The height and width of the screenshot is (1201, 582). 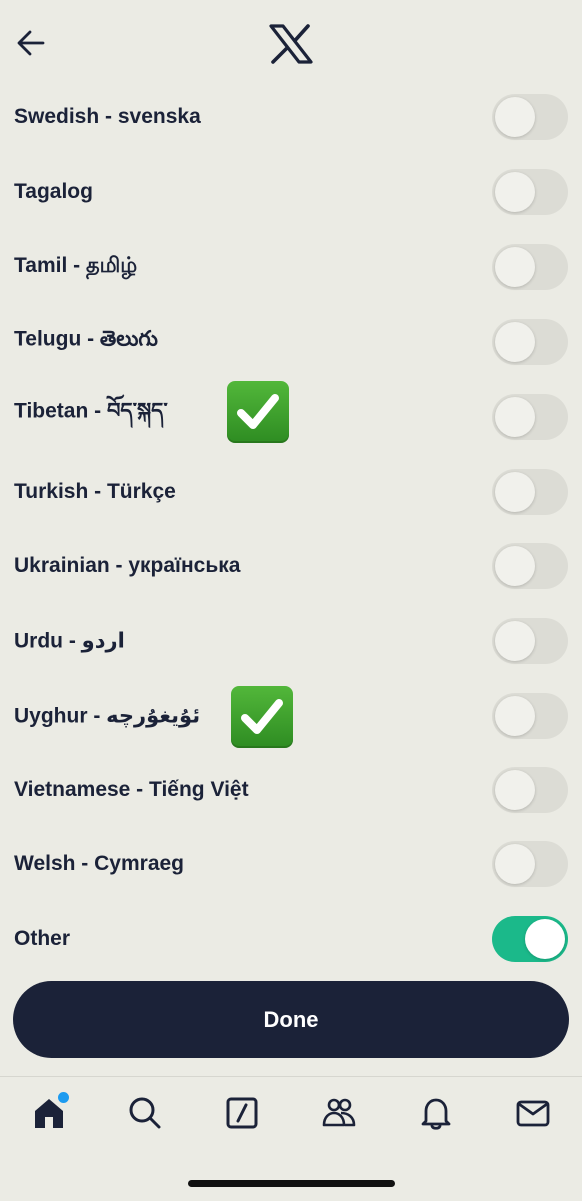 What do you see at coordinates (145, 1113) in the screenshot?
I see `search-icon` at bounding box center [145, 1113].